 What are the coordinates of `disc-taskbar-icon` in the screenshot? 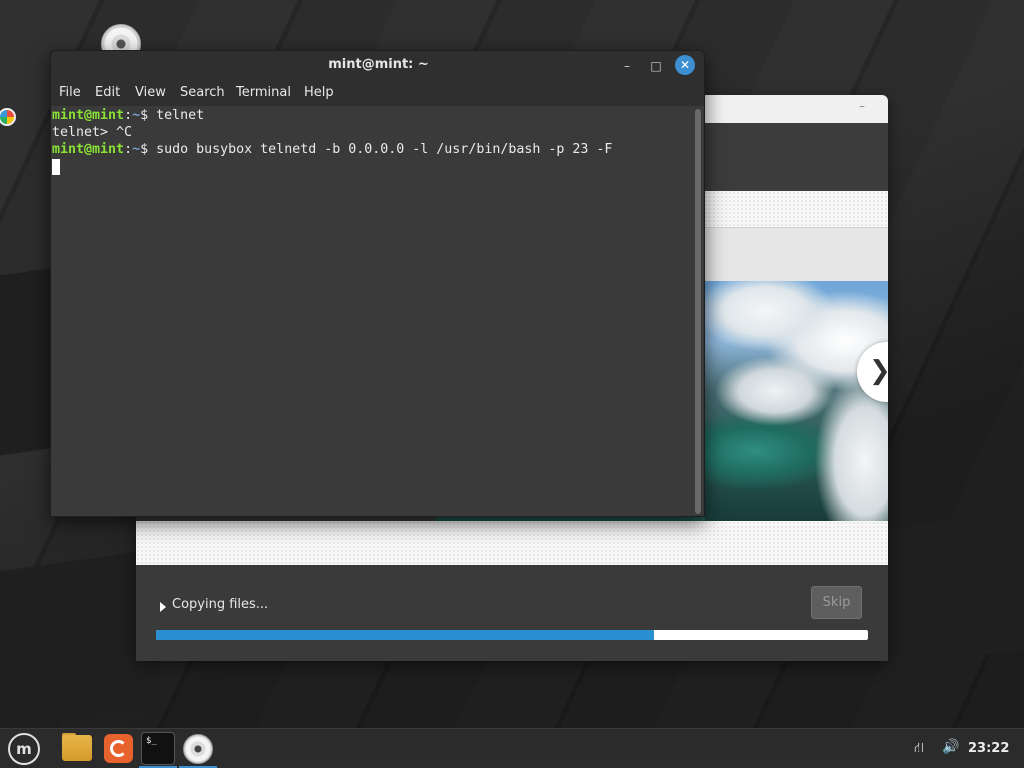 It's located at (198, 749).